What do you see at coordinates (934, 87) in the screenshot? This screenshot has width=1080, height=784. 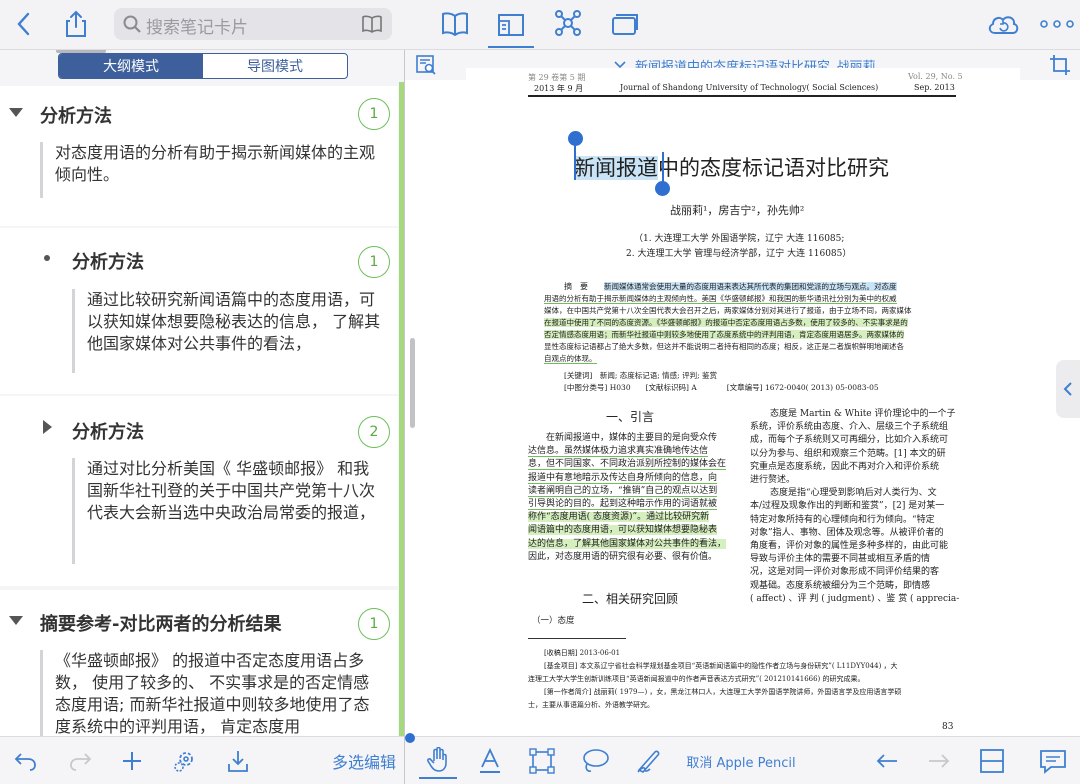 I see `journal-date-en: Sep. 2013` at bounding box center [934, 87].